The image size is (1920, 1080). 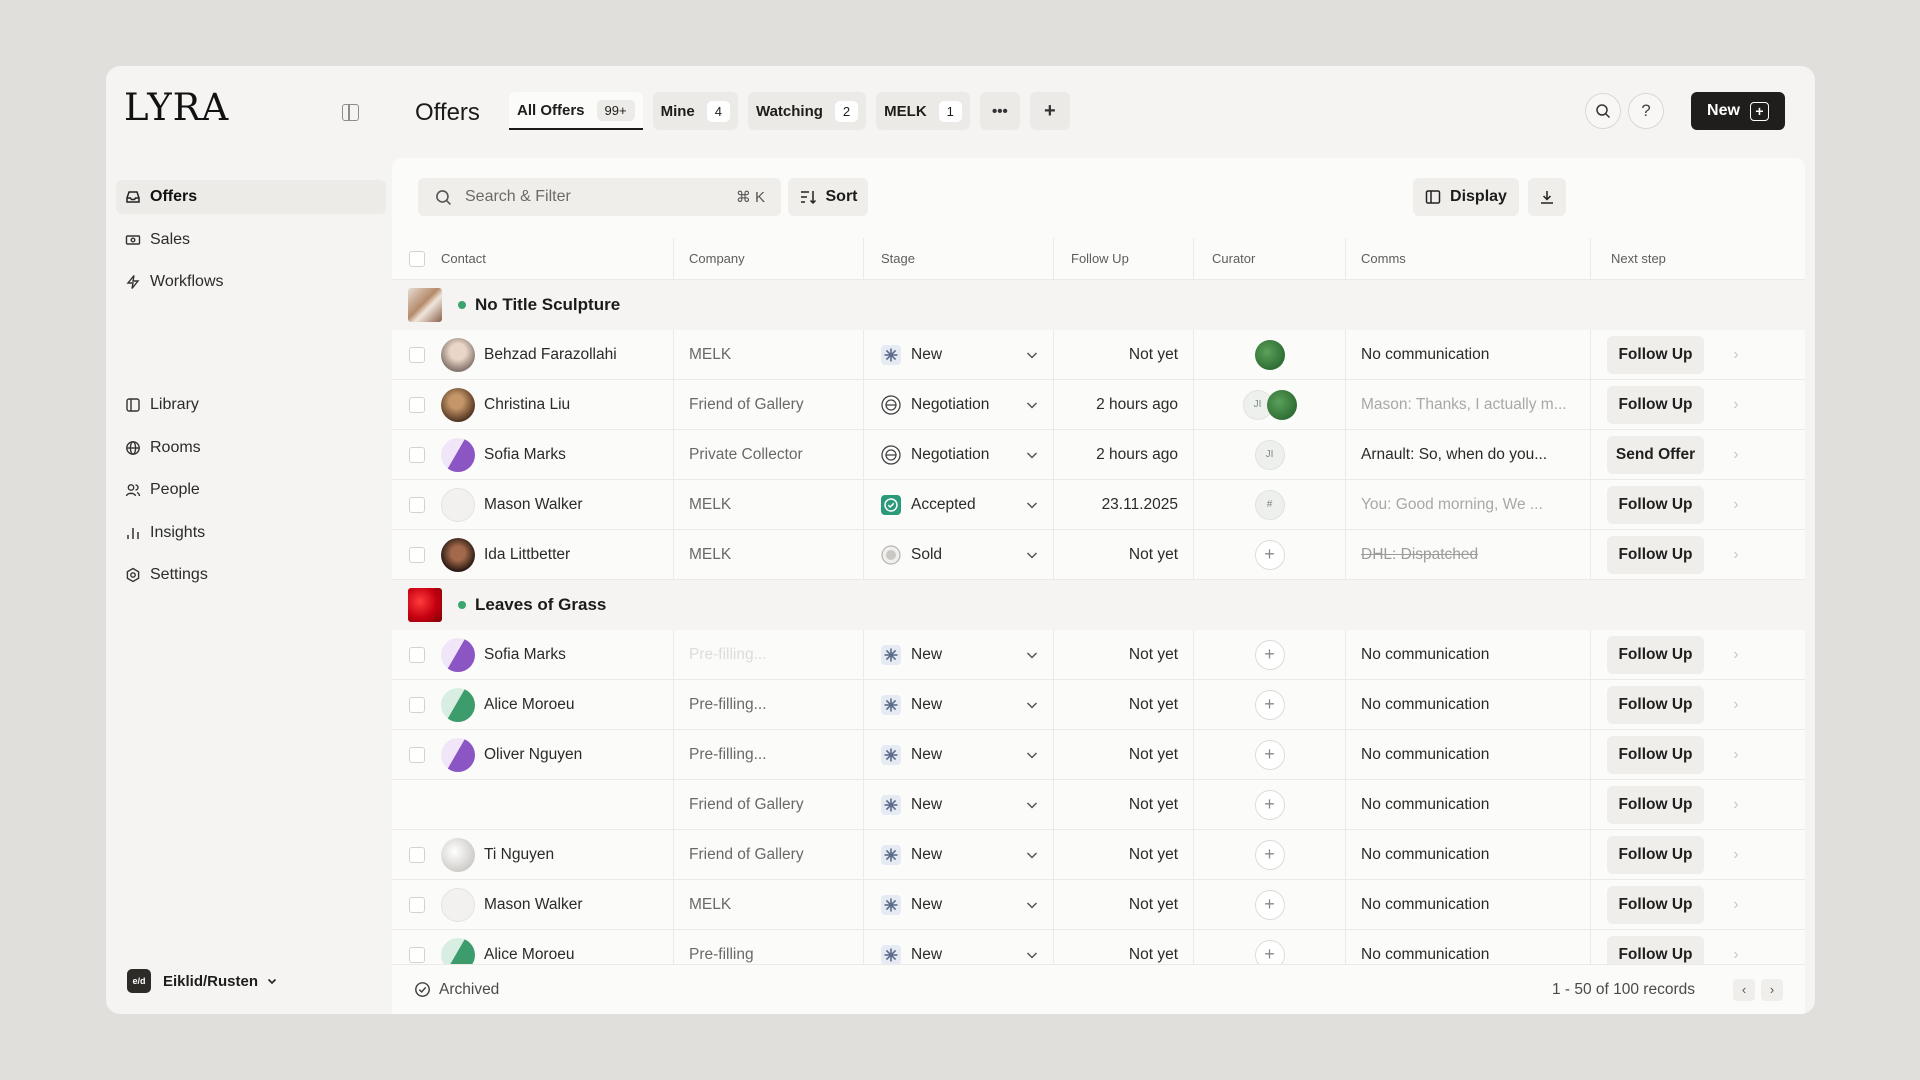 I want to click on group-row: Leaves of Grass, so click(x=1098, y=605).